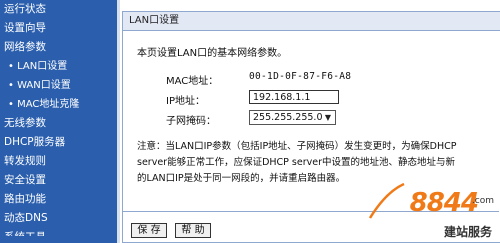 The image size is (500, 243). What do you see at coordinates (185, 101) in the screenshot?
I see `ip-label: IP地址：` at bounding box center [185, 101].